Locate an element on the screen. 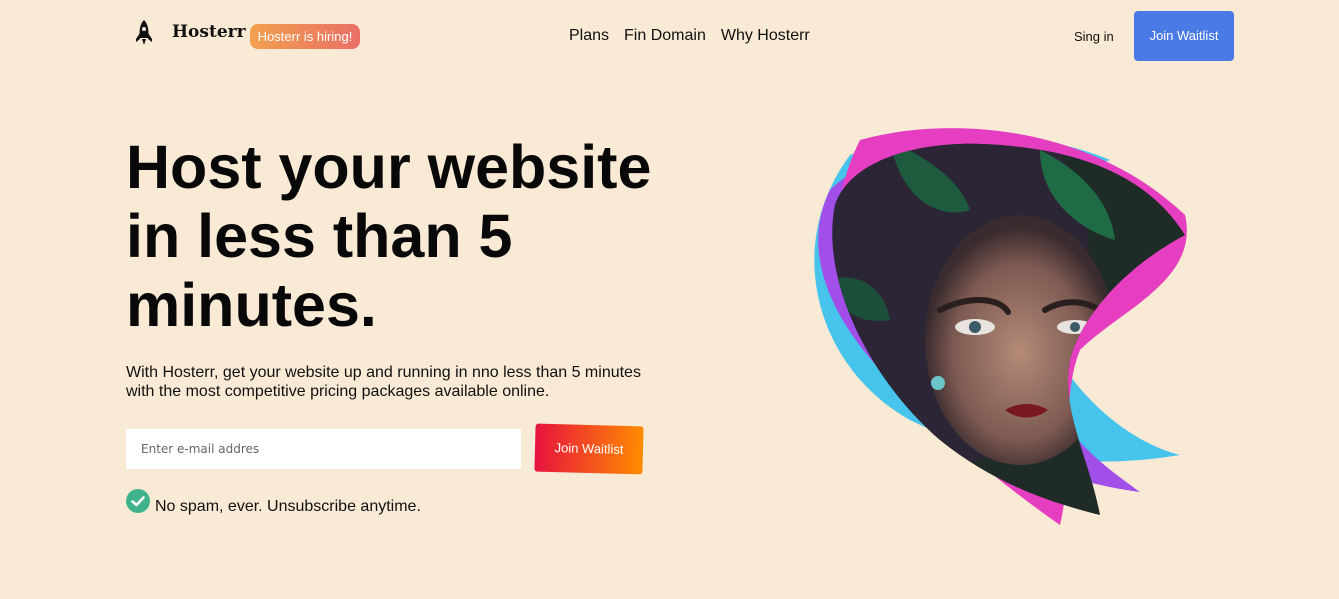 The image size is (1339, 599). check-circle-icon is located at coordinates (138, 501).